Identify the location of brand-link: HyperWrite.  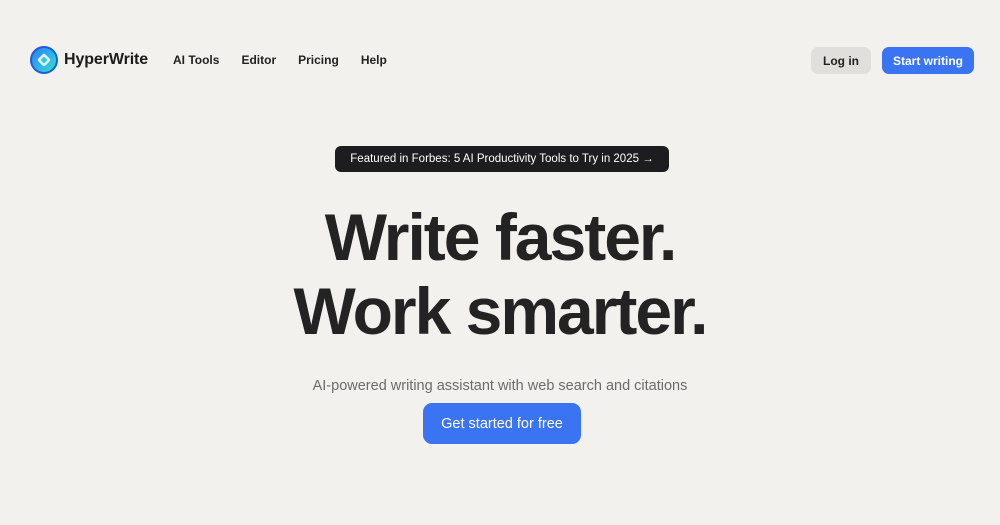
(89, 60).